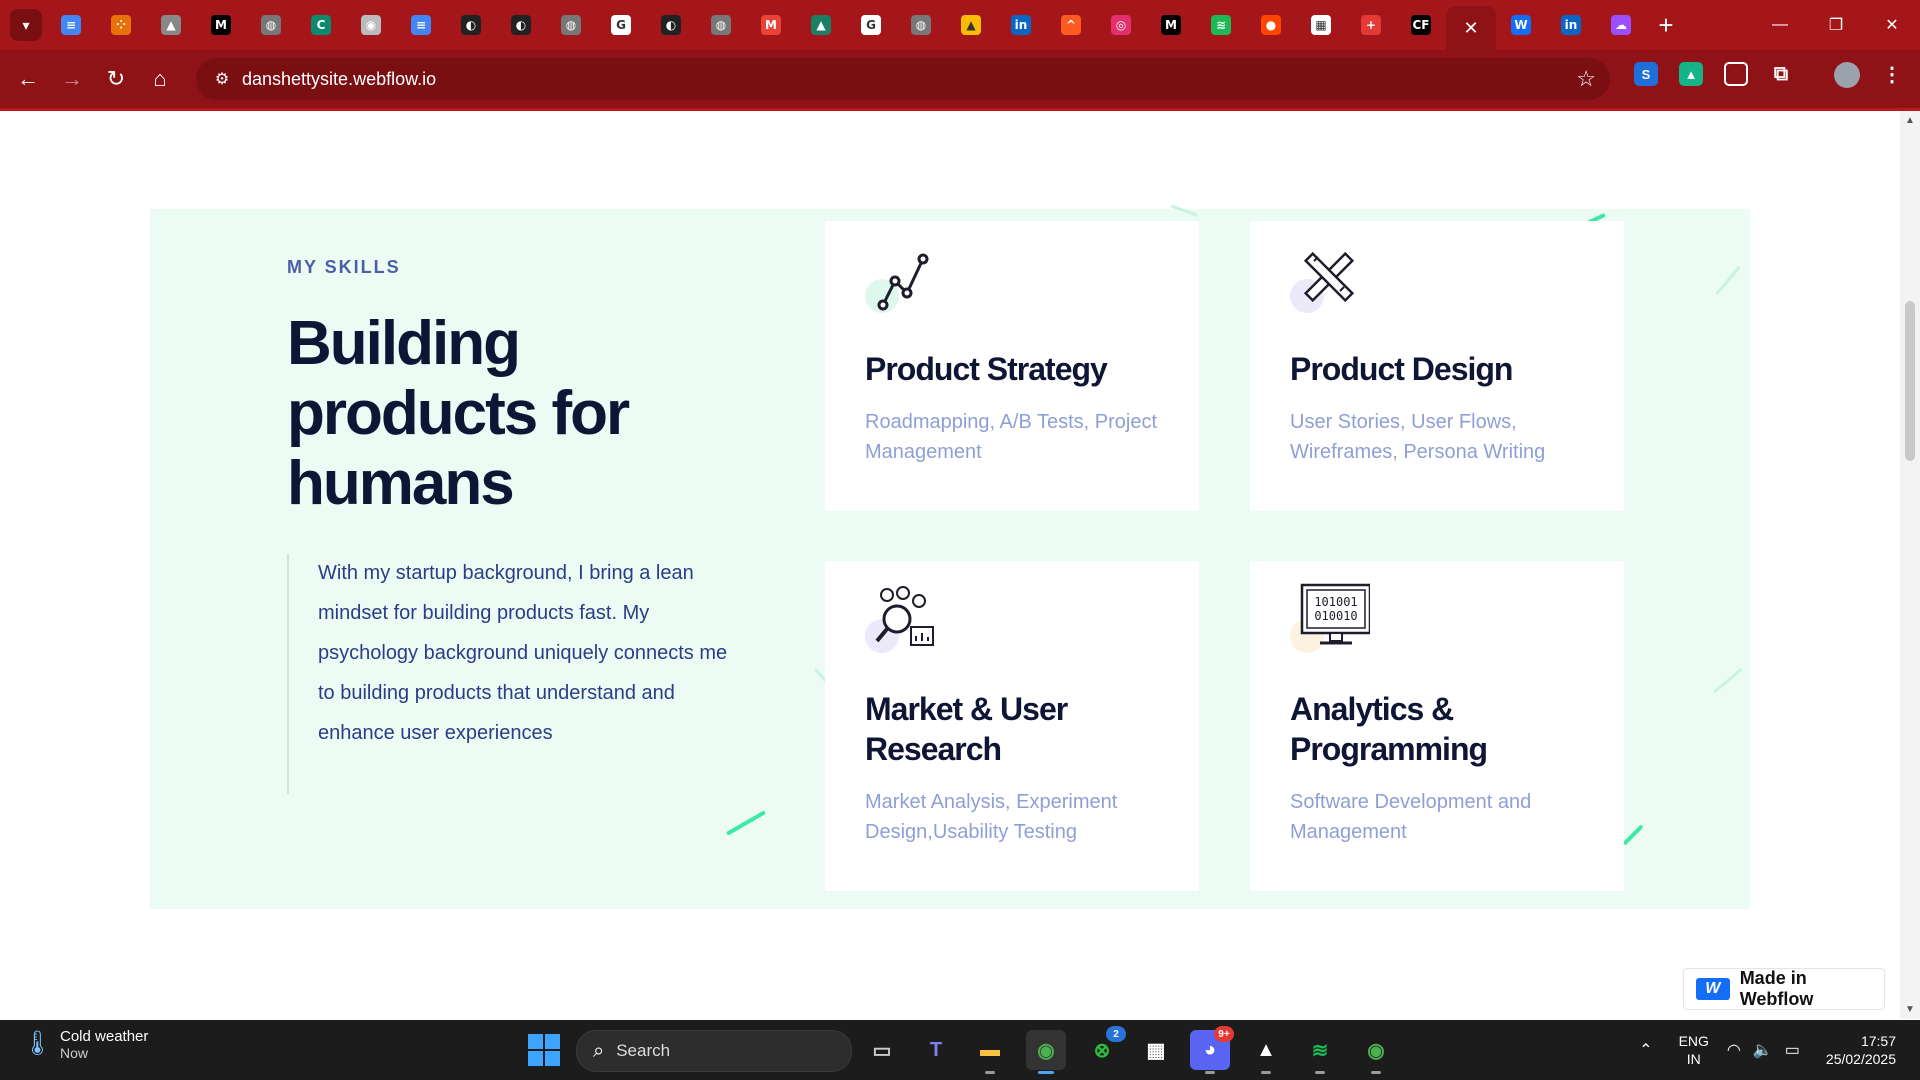 The image size is (1920, 1080). Describe the element at coordinates (990, 1052) in the screenshot. I see `file-explorer-icon: ▬` at that location.